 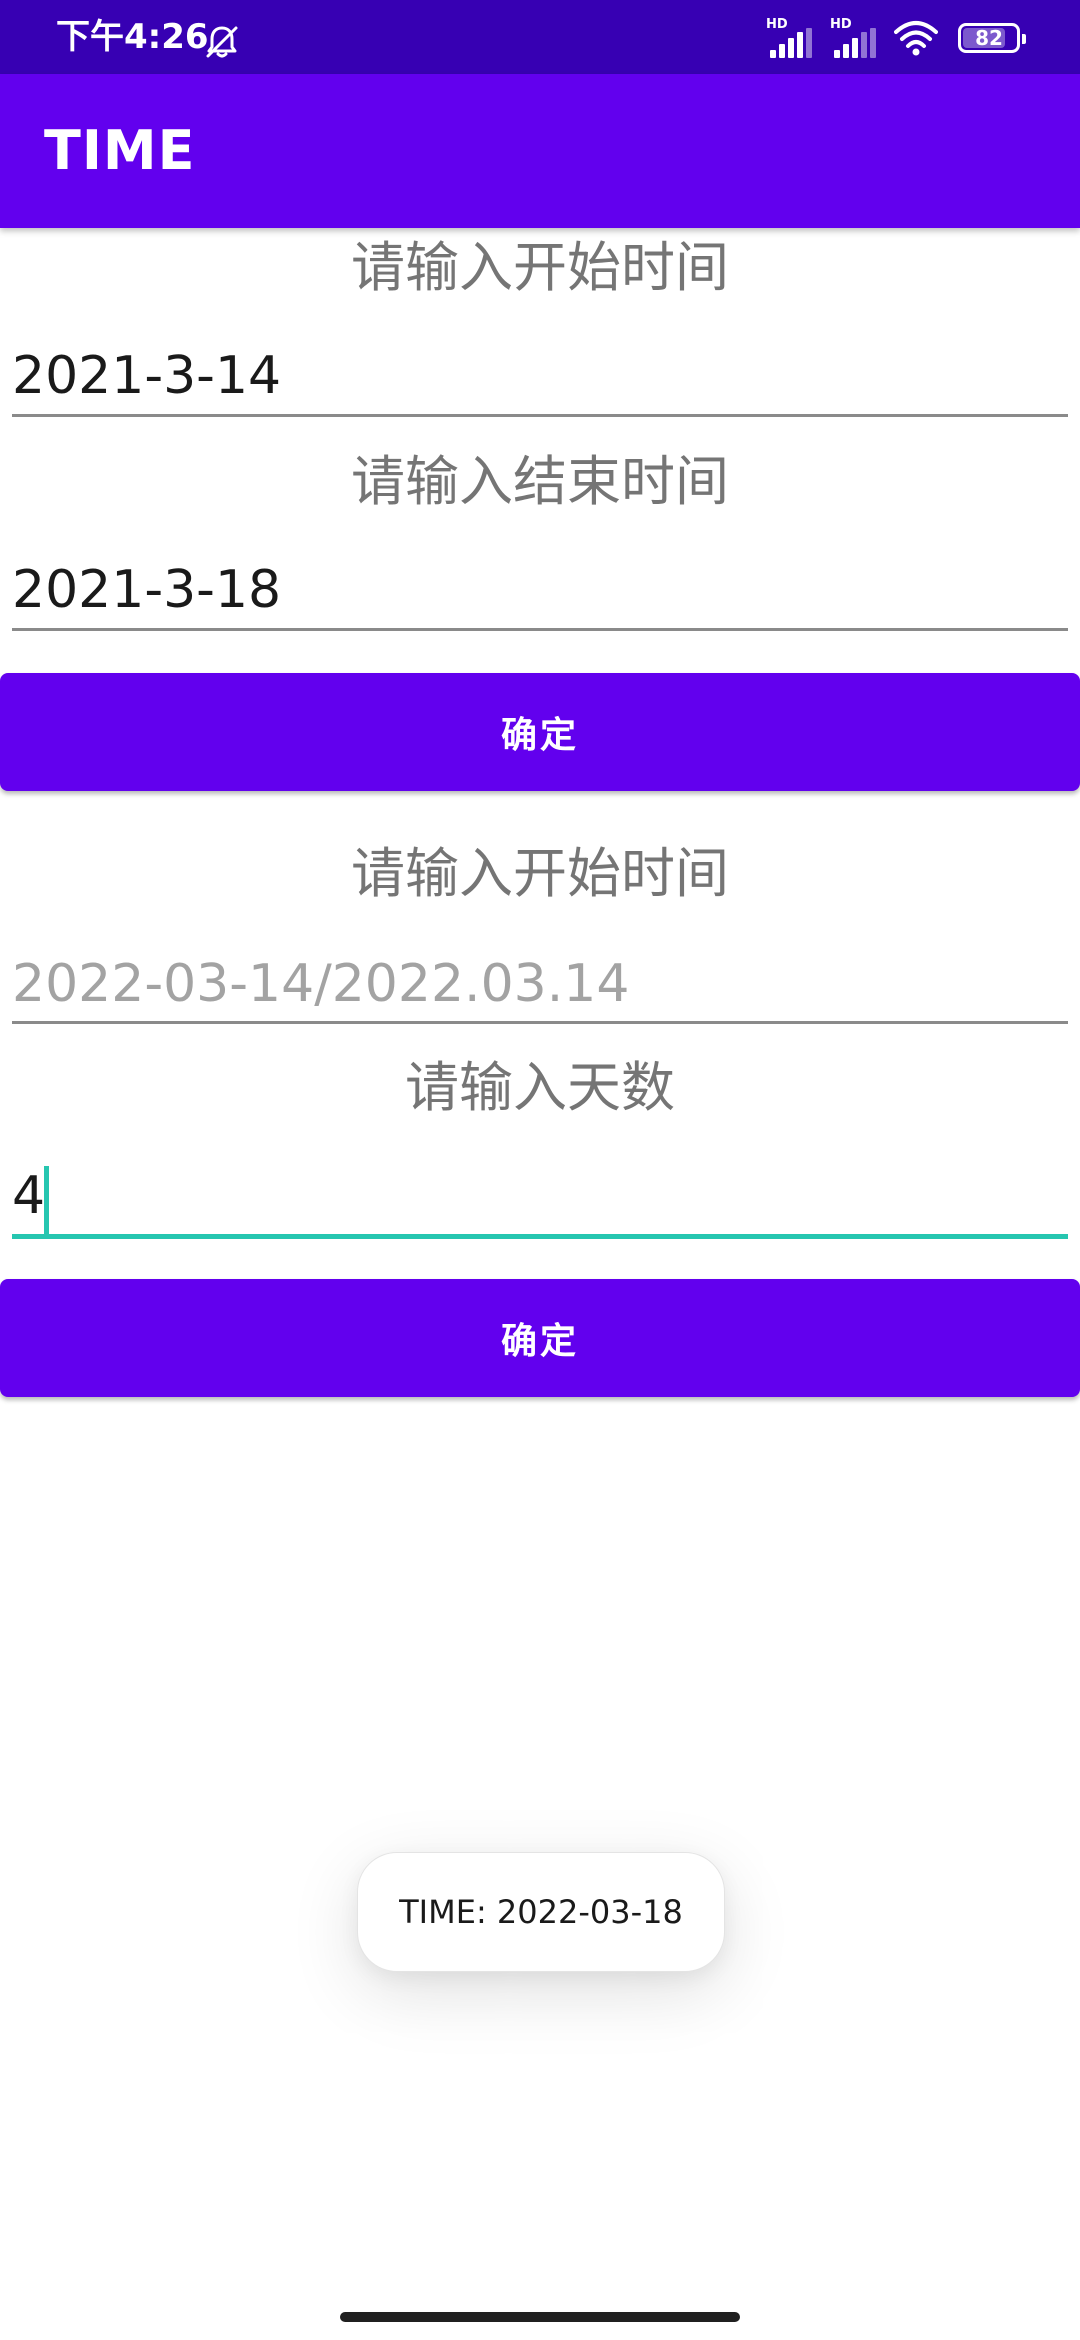 What do you see at coordinates (540, 151) in the screenshot?
I see `app-bar: TIME` at bounding box center [540, 151].